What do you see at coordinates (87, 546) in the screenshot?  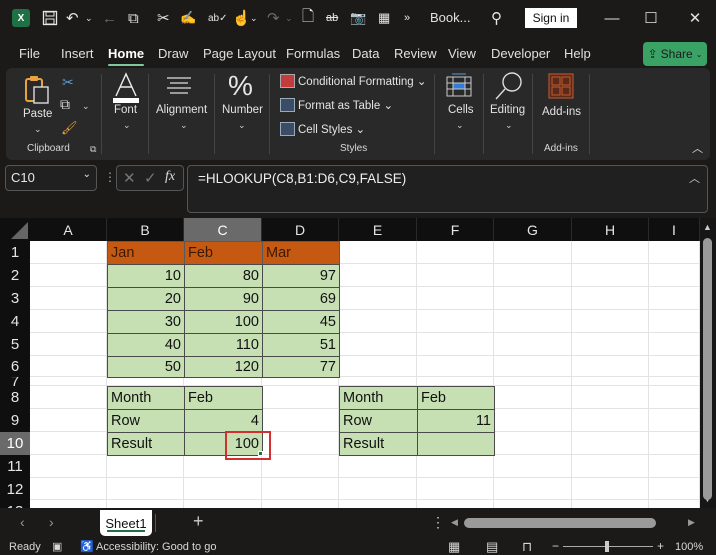 I see `accessibility-icon: ♿` at bounding box center [87, 546].